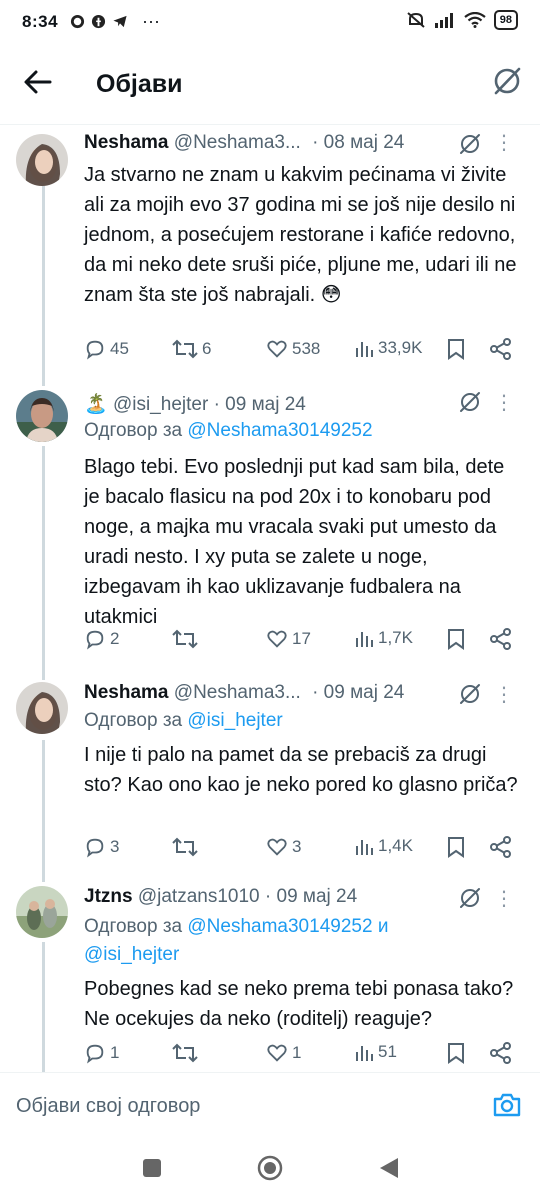 This screenshot has width=540, height=1200. Describe the element at coordinates (283, 847) in the screenshot. I see `like-button: 3` at that location.